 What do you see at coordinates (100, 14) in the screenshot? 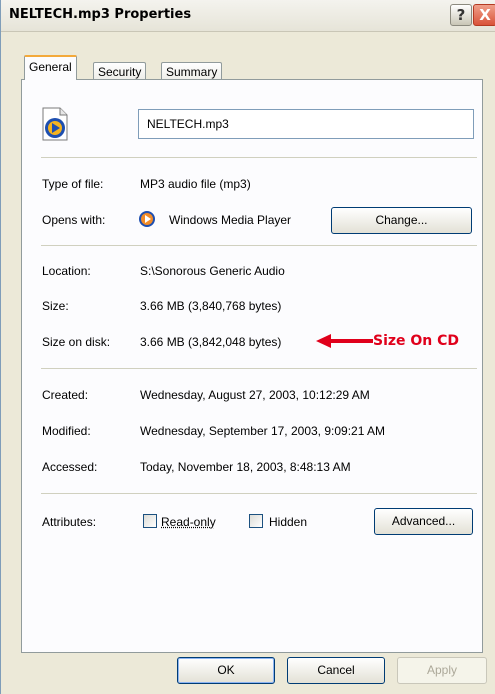
I see `window-title: NELTECH.mp3 Properties` at bounding box center [100, 14].